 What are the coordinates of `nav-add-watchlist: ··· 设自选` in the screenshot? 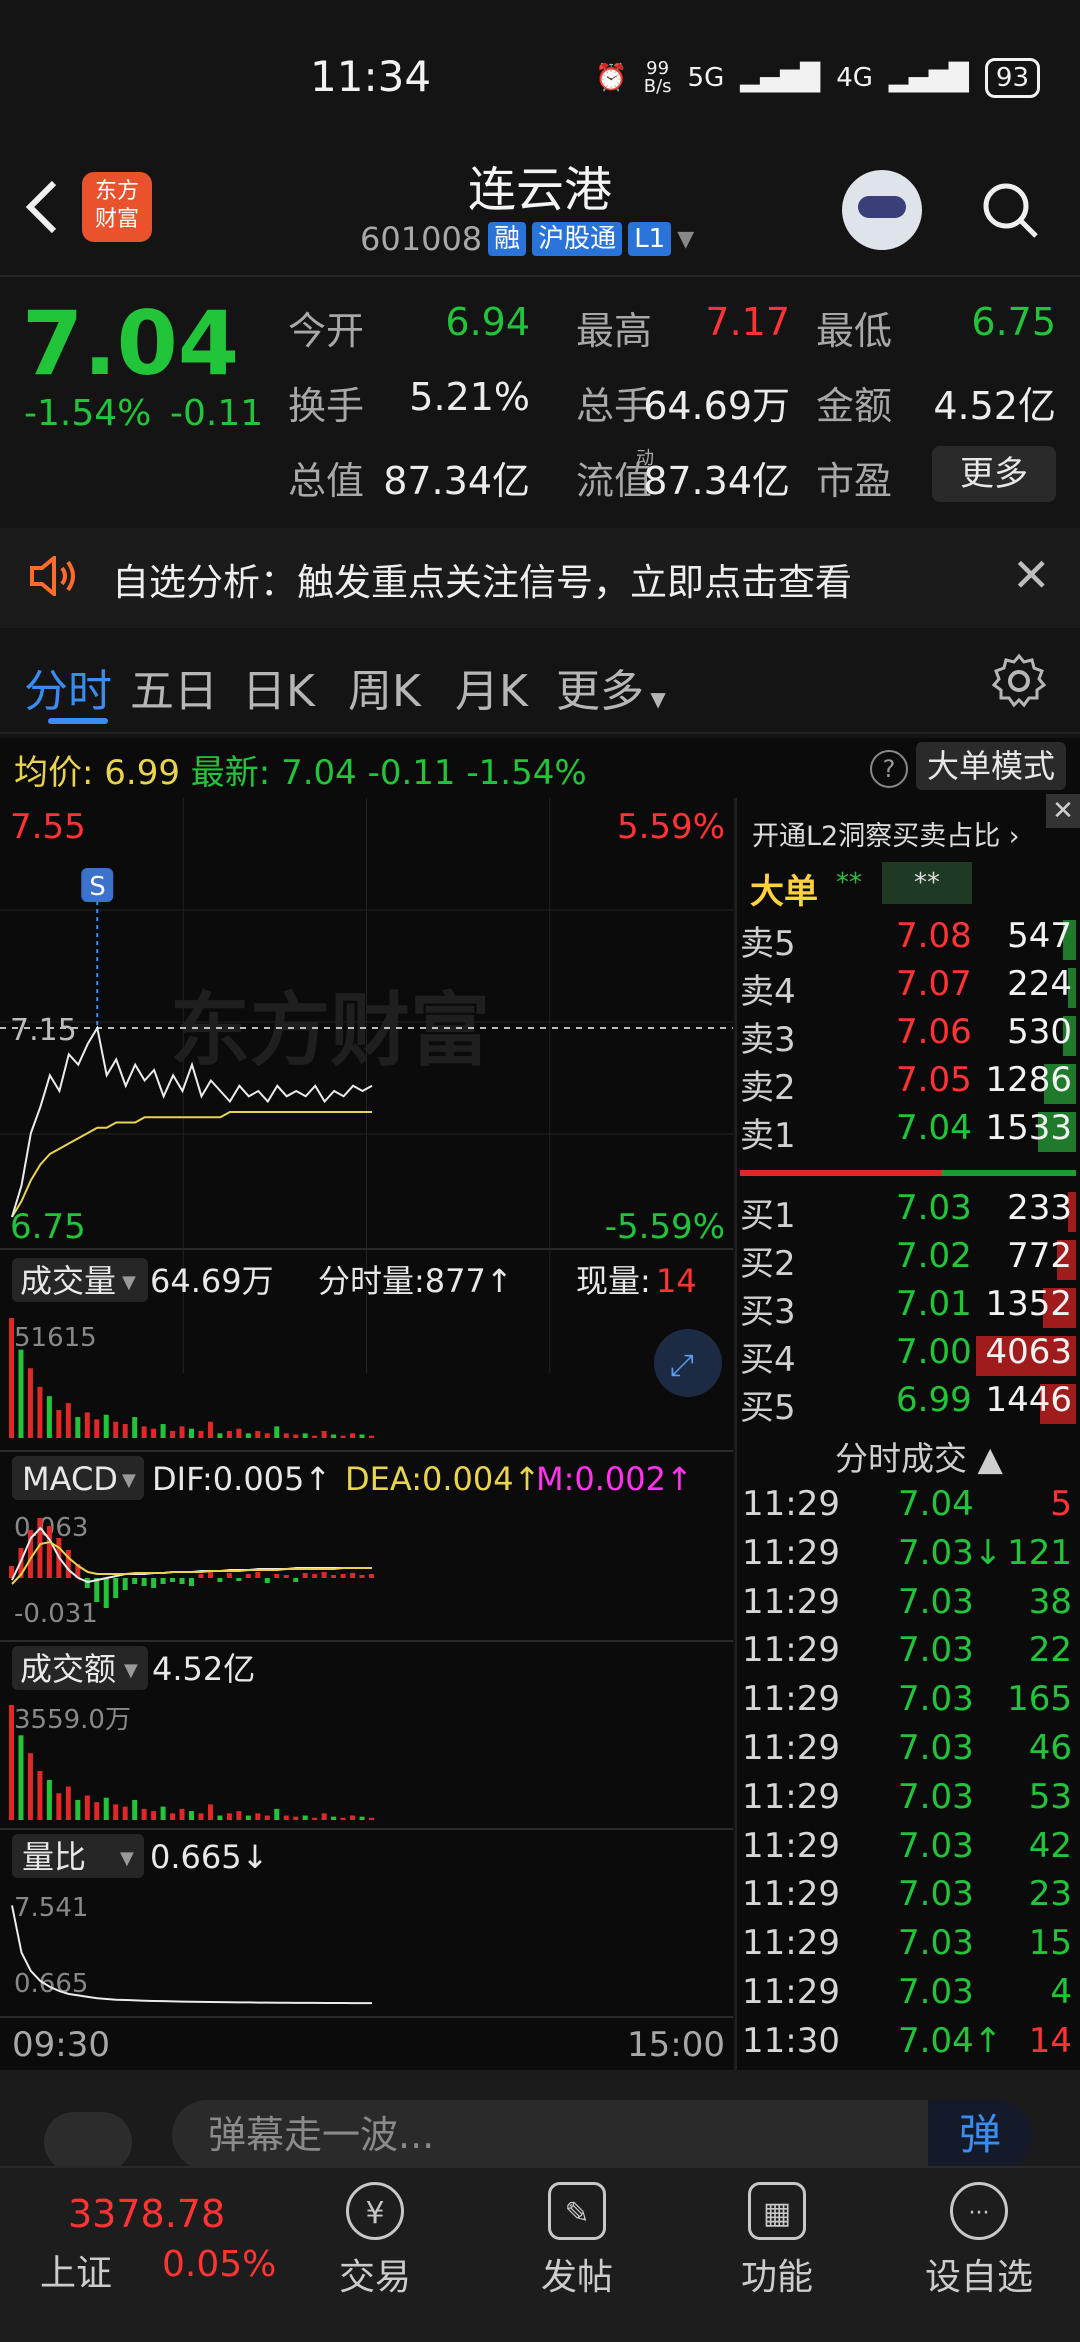 It's located at (979, 2236).